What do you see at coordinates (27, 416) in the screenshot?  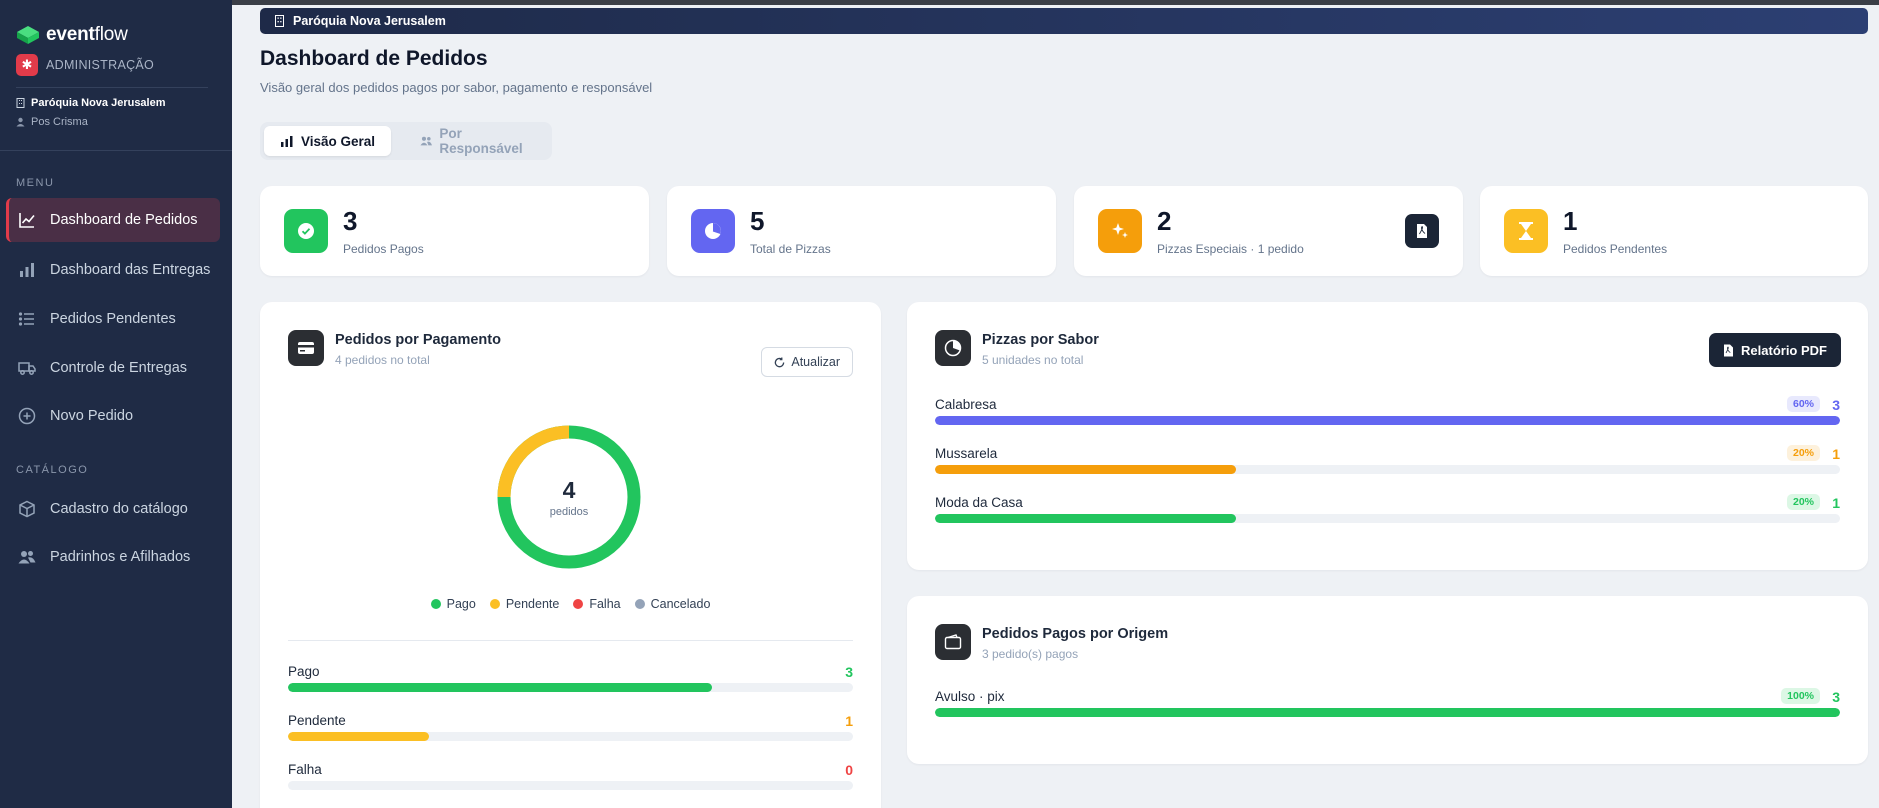 I see `plus-circle-icon` at bounding box center [27, 416].